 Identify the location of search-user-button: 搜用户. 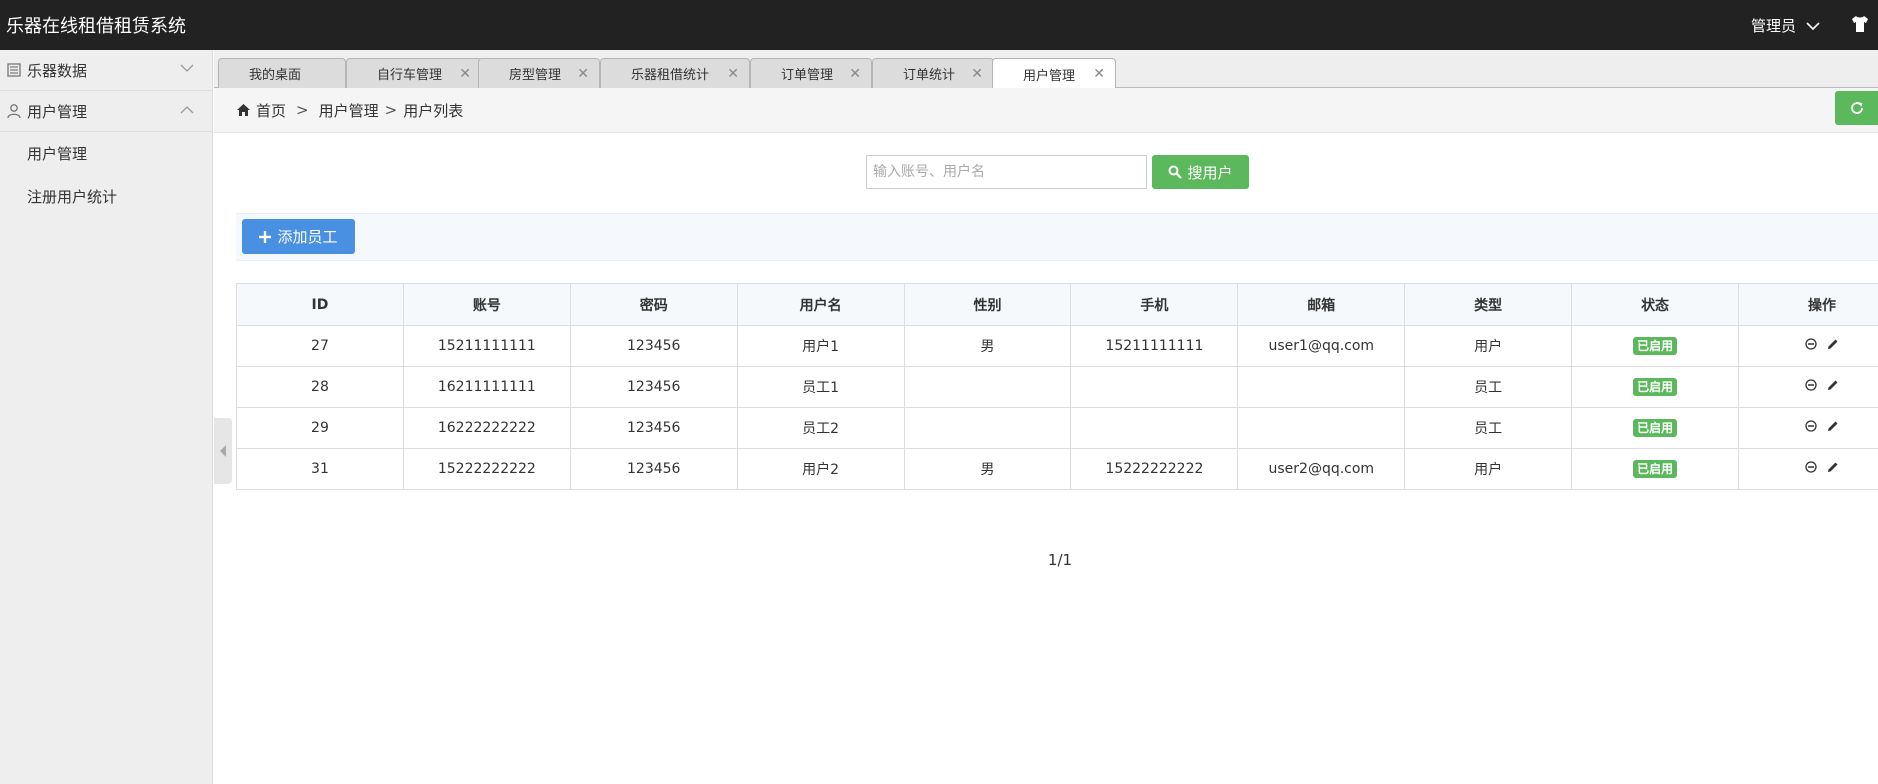
(1200, 172).